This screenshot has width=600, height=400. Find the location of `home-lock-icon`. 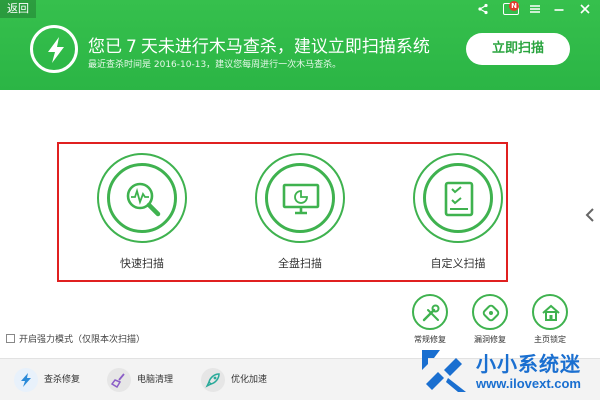

home-lock-icon is located at coordinates (550, 312).